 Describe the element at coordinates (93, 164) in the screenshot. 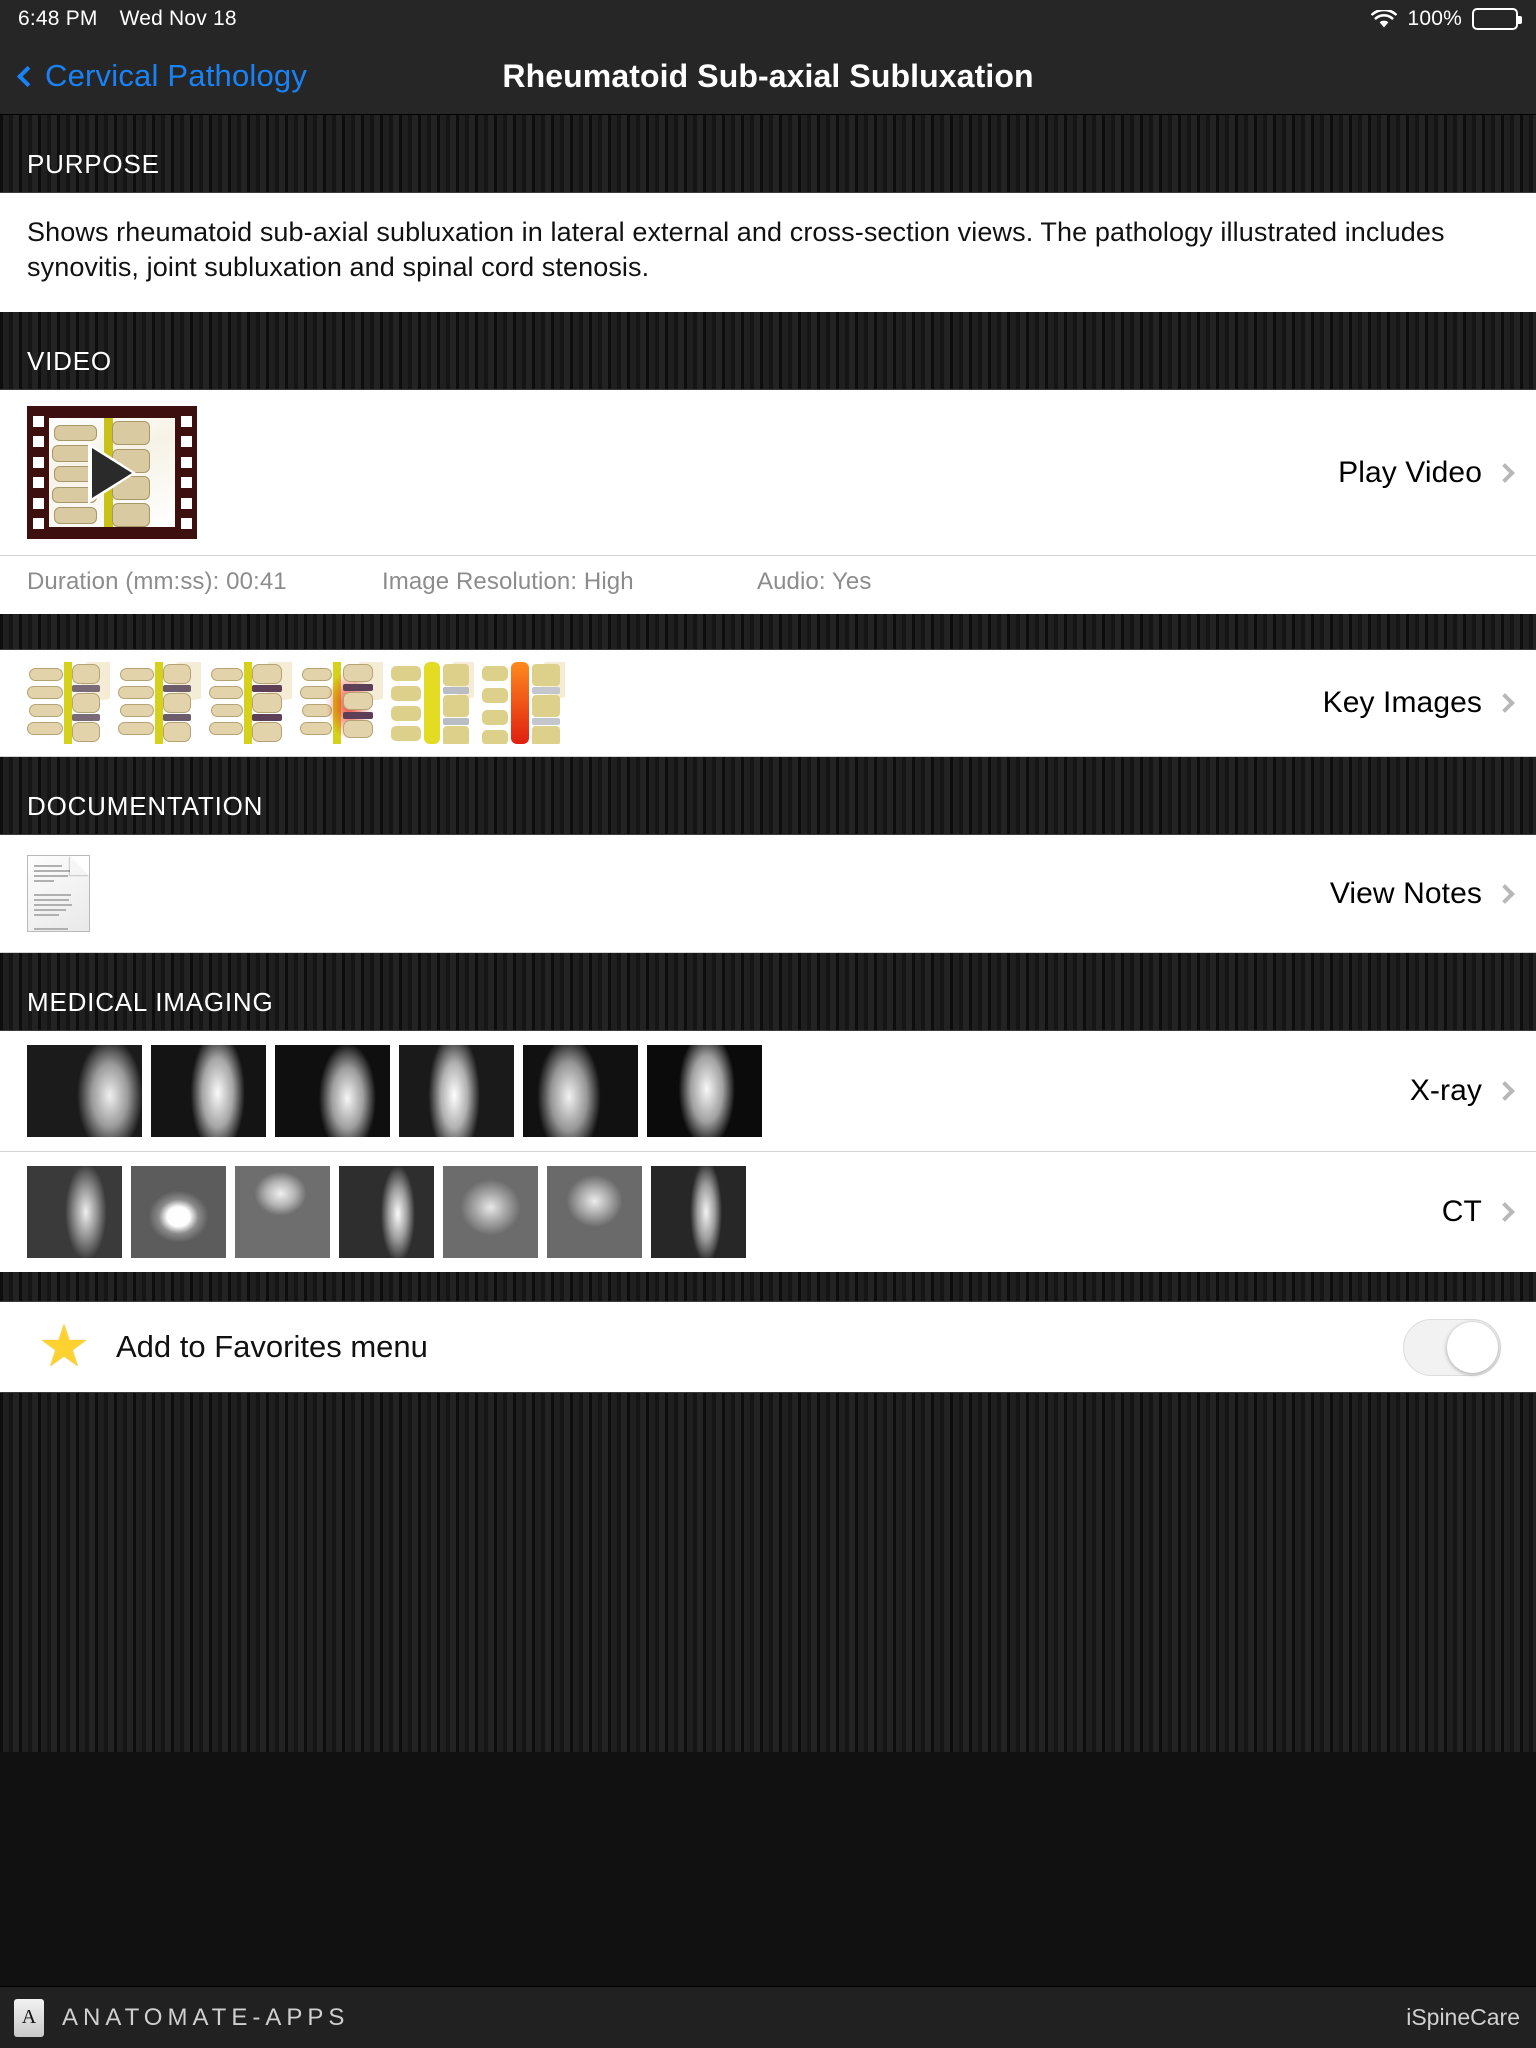

I see `section-header-purpose-label: PURPOSE` at that location.